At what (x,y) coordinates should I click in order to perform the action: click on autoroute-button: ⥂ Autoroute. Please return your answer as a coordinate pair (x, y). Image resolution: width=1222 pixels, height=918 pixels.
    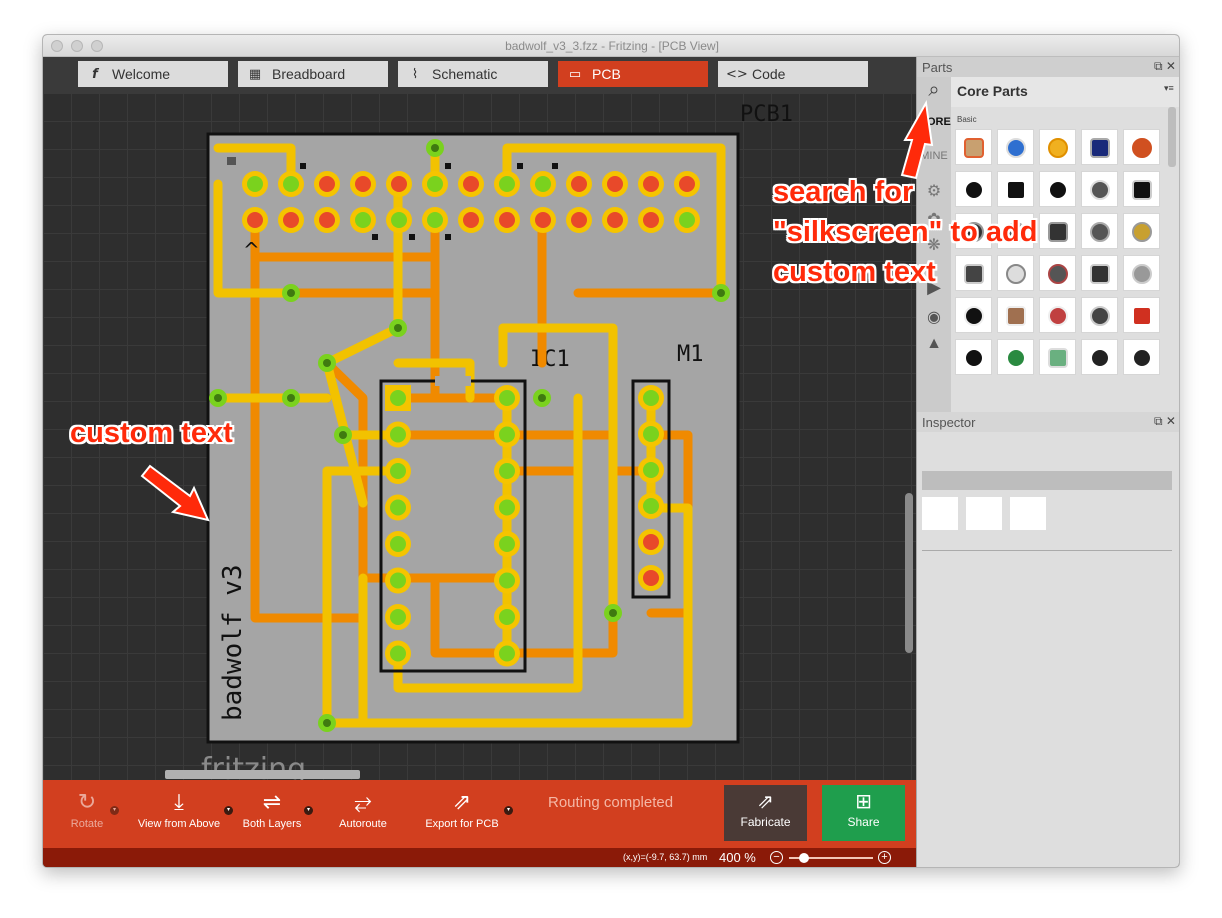
    Looking at the image, I should click on (363, 809).